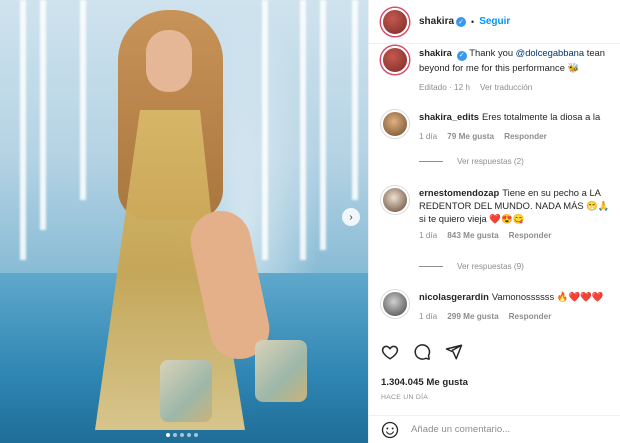 This screenshot has width=620, height=443. I want to click on caption-meta: Editado · 12 h Ver traducción, so click(519, 87).